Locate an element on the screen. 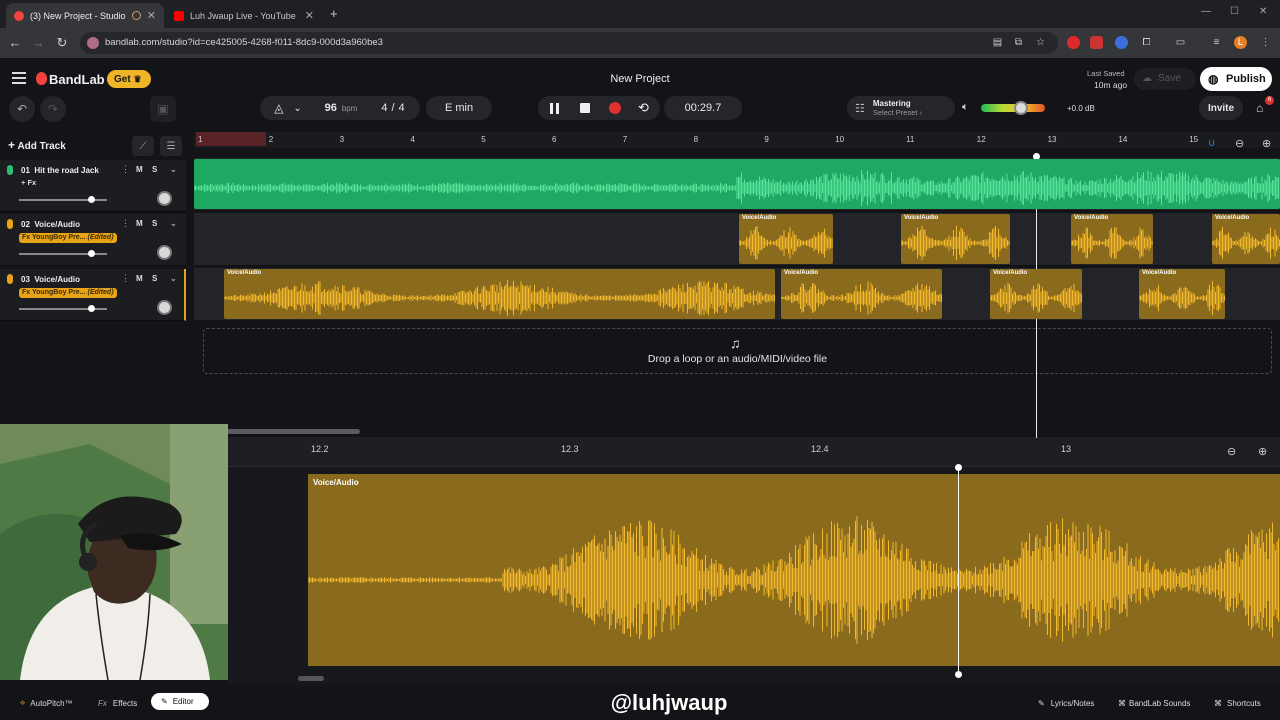 The height and width of the screenshot is (720, 1280). time-signature-field: 4 / 4 is located at coordinates (393, 108).